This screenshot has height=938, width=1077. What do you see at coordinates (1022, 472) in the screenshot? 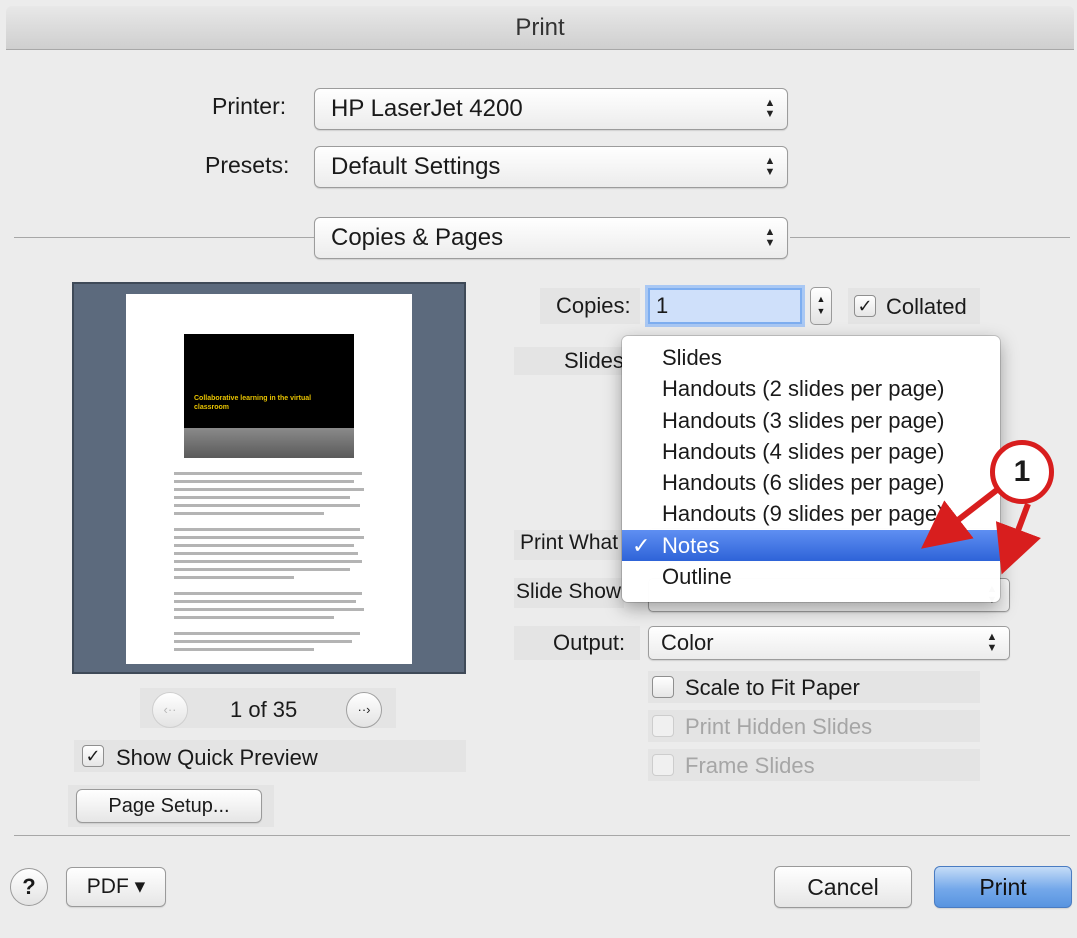
I see `annotation-callout: 1` at bounding box center [1022, 472].